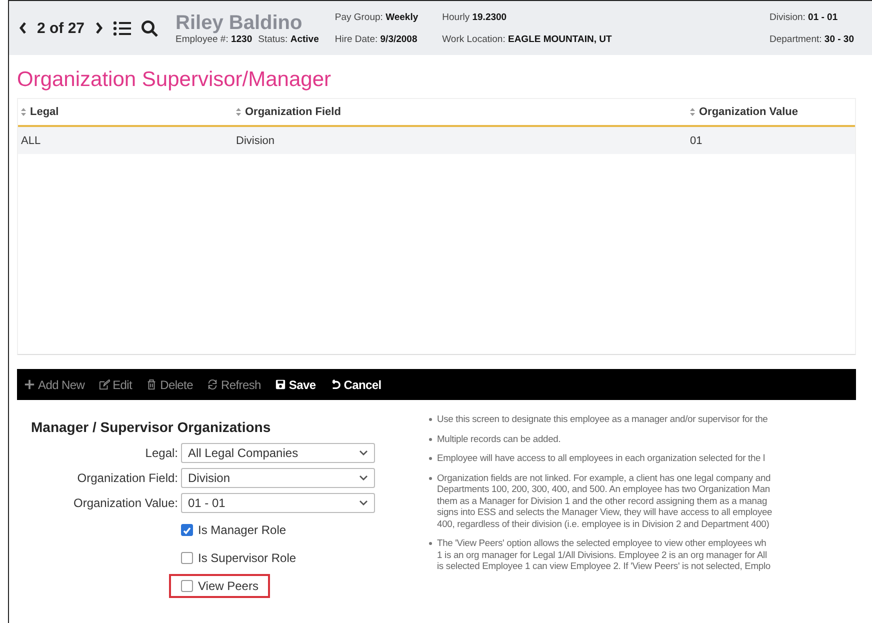 This screenshot has width=872, height=623. I want to click on table-row: ALL Division 01, so click(436, 140).